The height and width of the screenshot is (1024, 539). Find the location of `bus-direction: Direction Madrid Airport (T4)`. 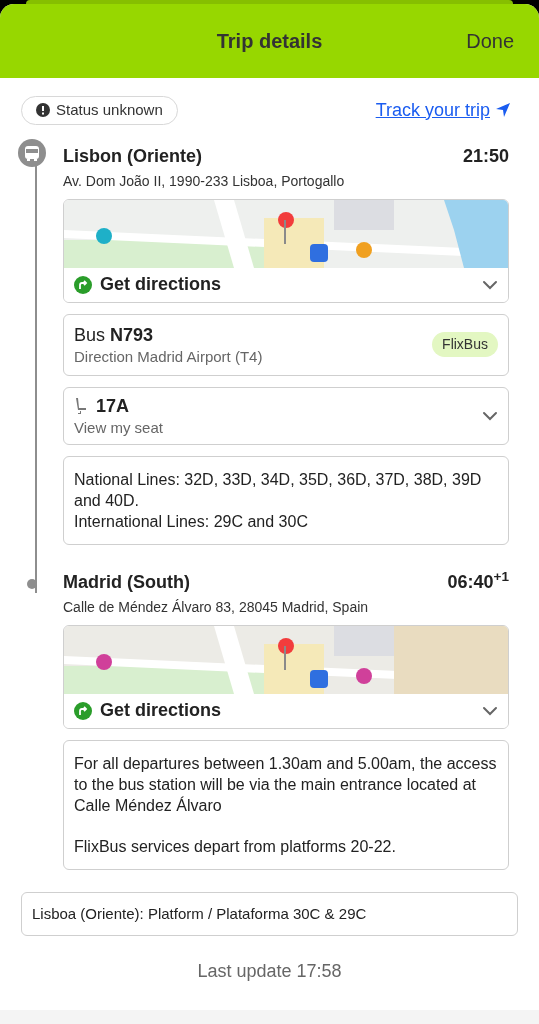

bus-direction: Direction Madrid Airport (T4) is located at coordinates (168, 356).